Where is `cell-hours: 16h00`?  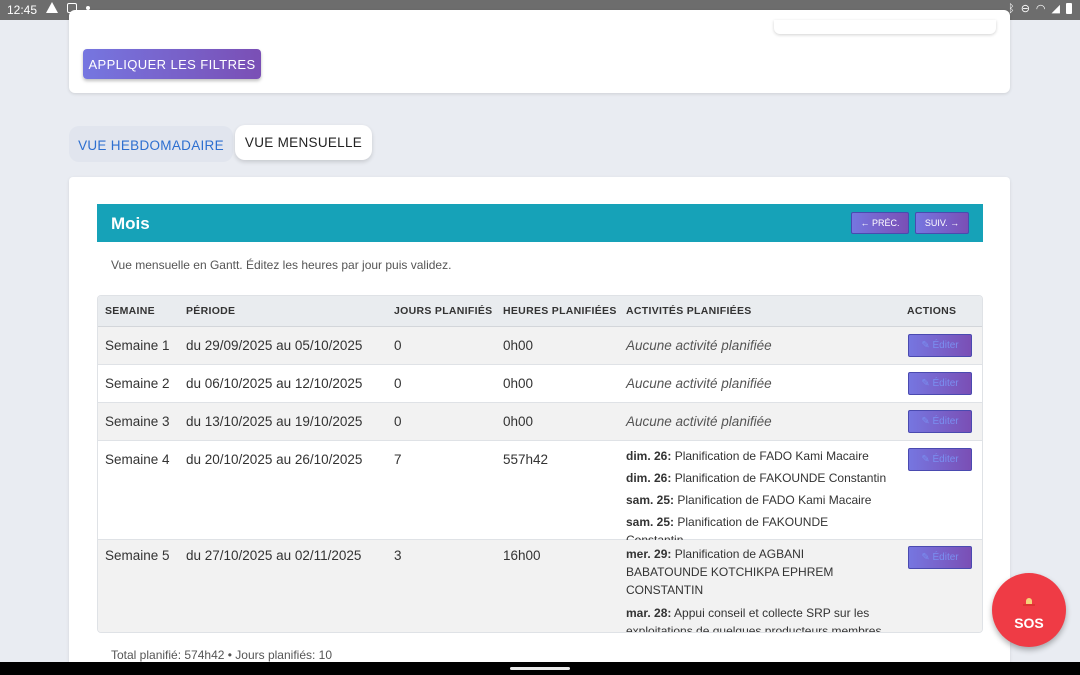 cell-hours: 16h00 is located at coordinates (522, 555).